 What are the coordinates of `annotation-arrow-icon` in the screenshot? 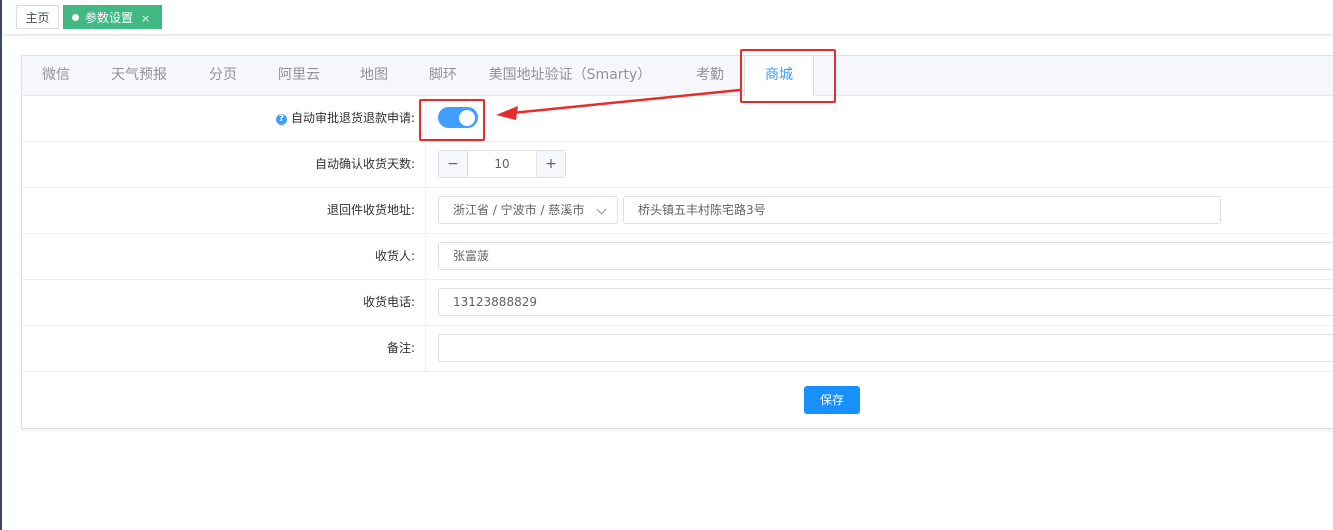 It's located at (618, 104).